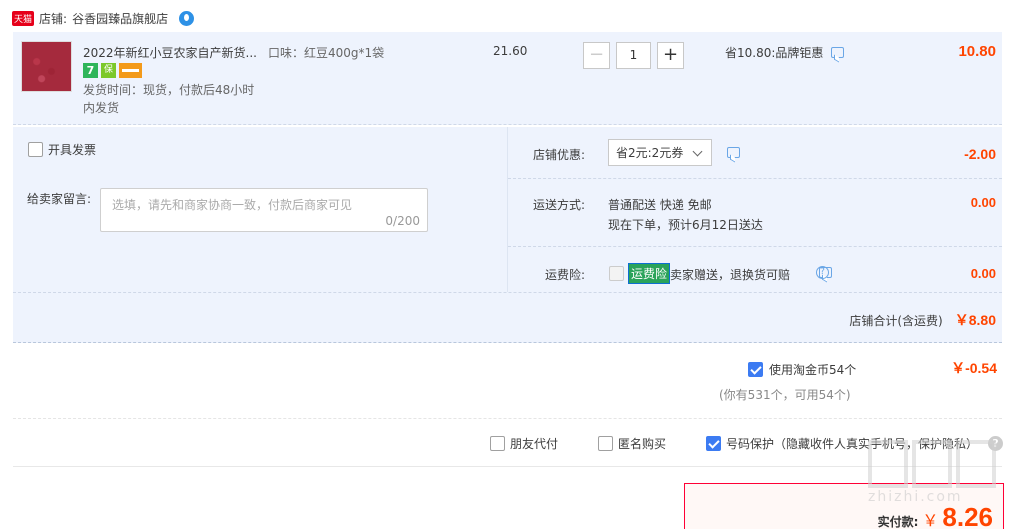 The image size is (1014, 529). I want to click on shop-discount-amount: -2.00, so click(980, 154).